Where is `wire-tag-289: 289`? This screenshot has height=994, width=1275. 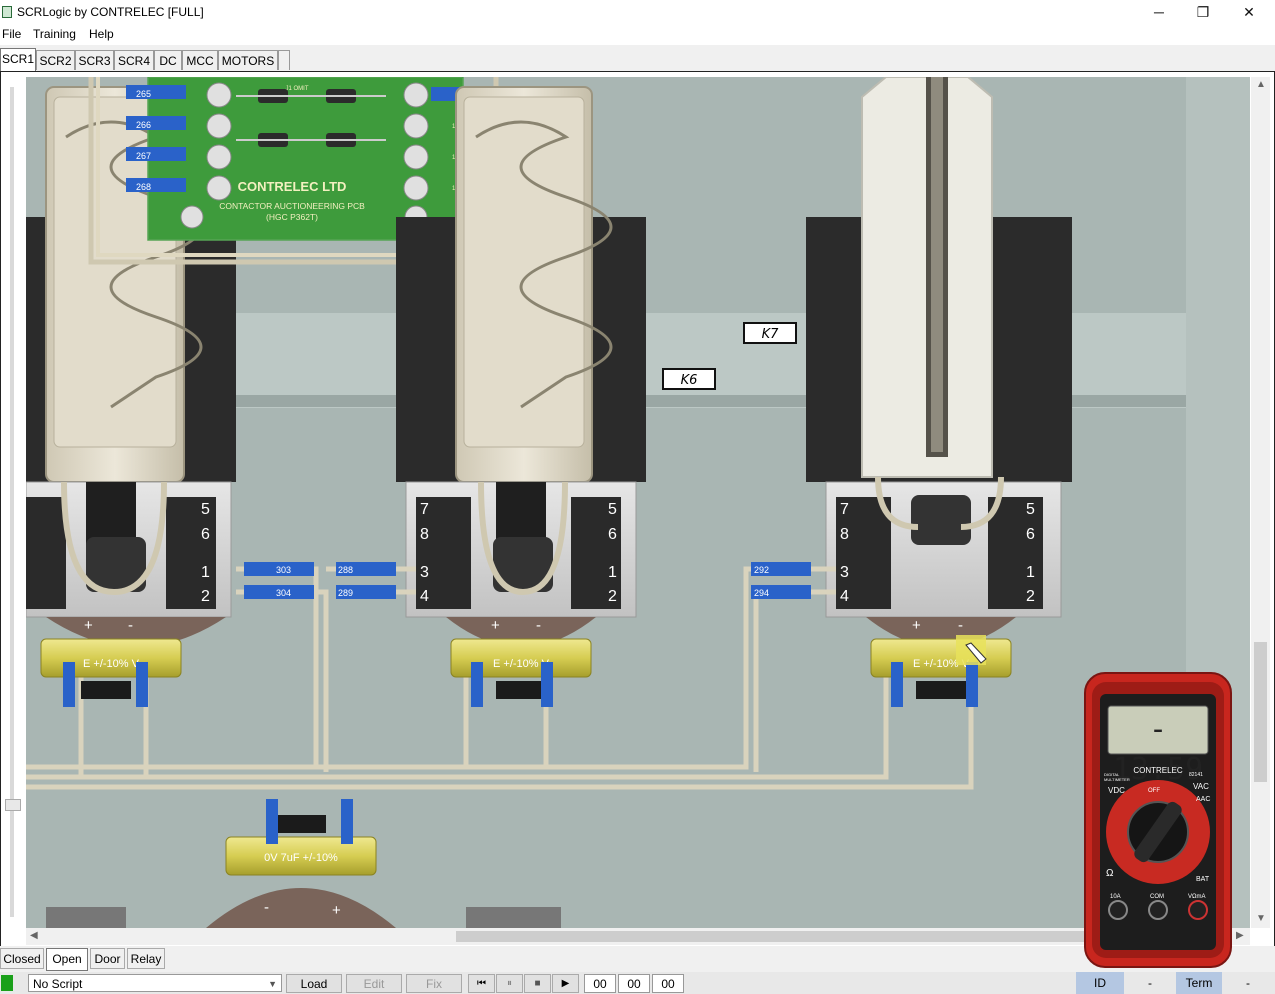 wire-tag-289: 289 is located at coordinates (345, 593).